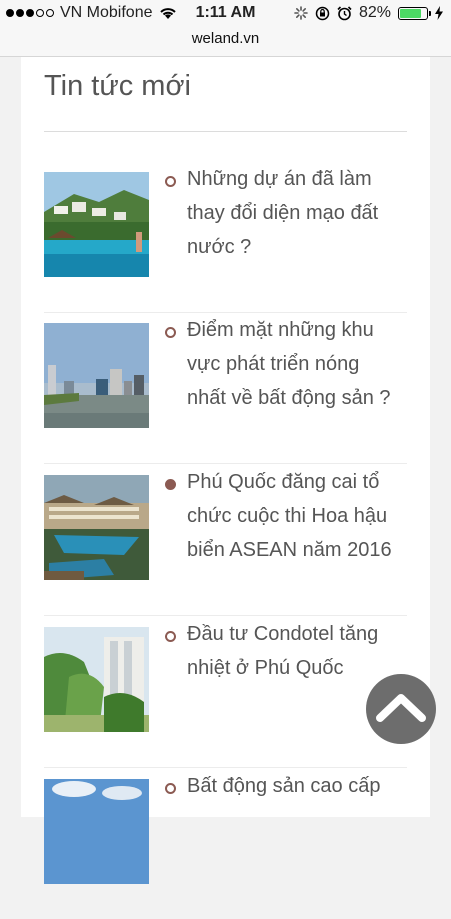 The height and width of the screenshot is (919, 451). I want to click on loading-spinner-icon, so click(301, 13).